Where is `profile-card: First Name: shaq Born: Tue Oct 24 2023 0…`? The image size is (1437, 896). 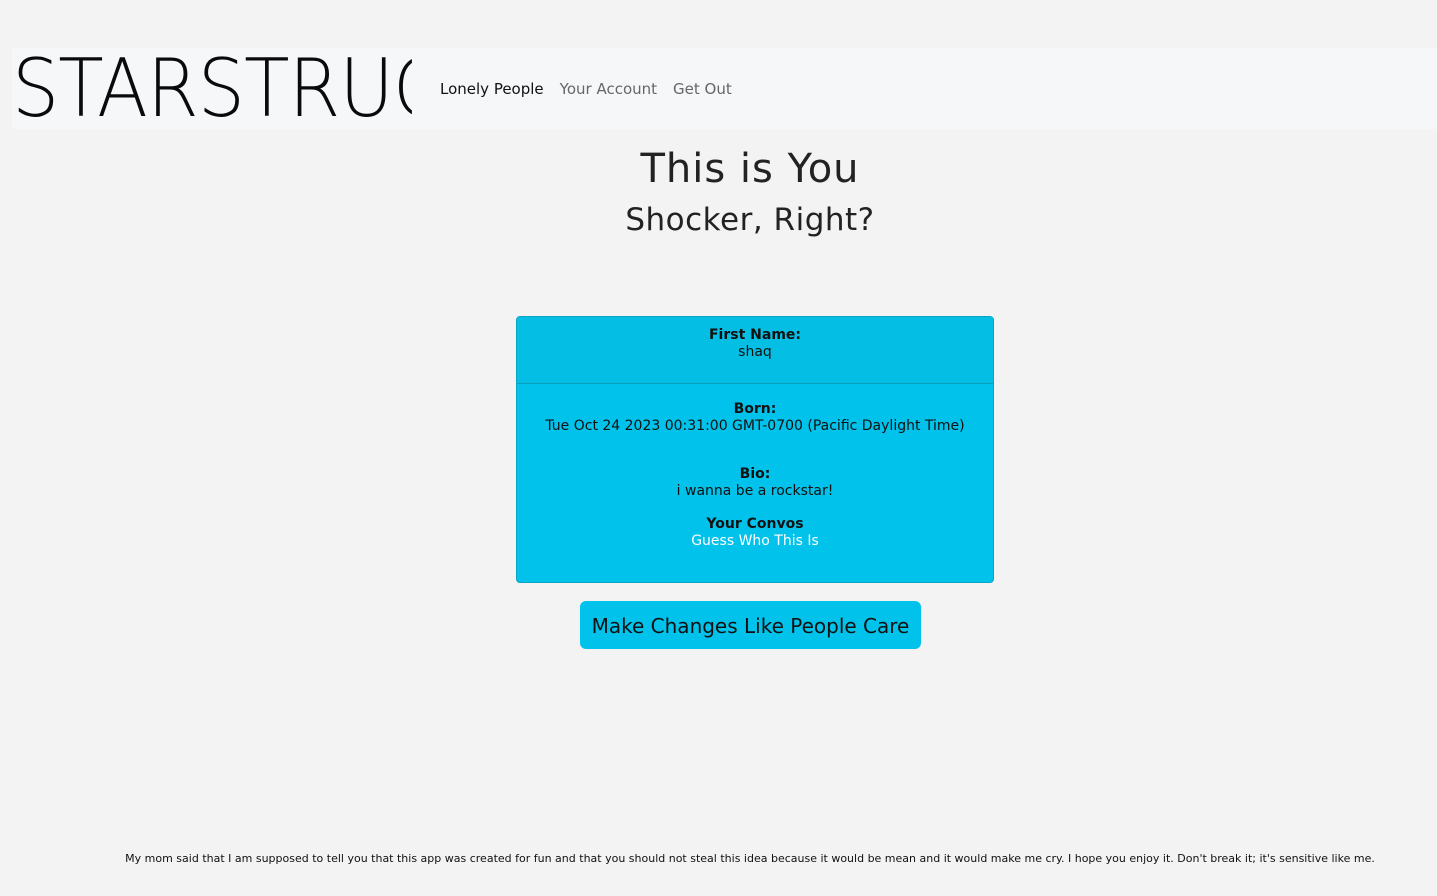
profile-card: First Name: shaq Born: Tue Oct 24 2023 0… is located at coordinates (755, 449).